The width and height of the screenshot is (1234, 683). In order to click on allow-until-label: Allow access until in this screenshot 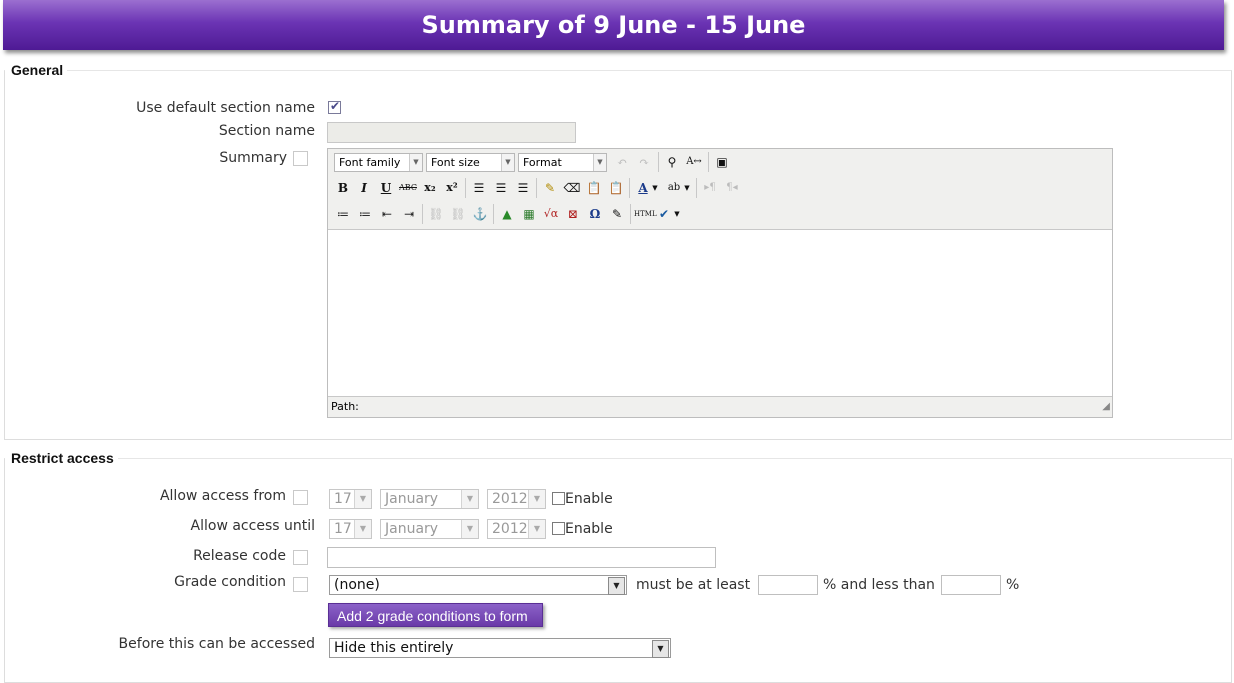, I will do `click(252, 526)`.